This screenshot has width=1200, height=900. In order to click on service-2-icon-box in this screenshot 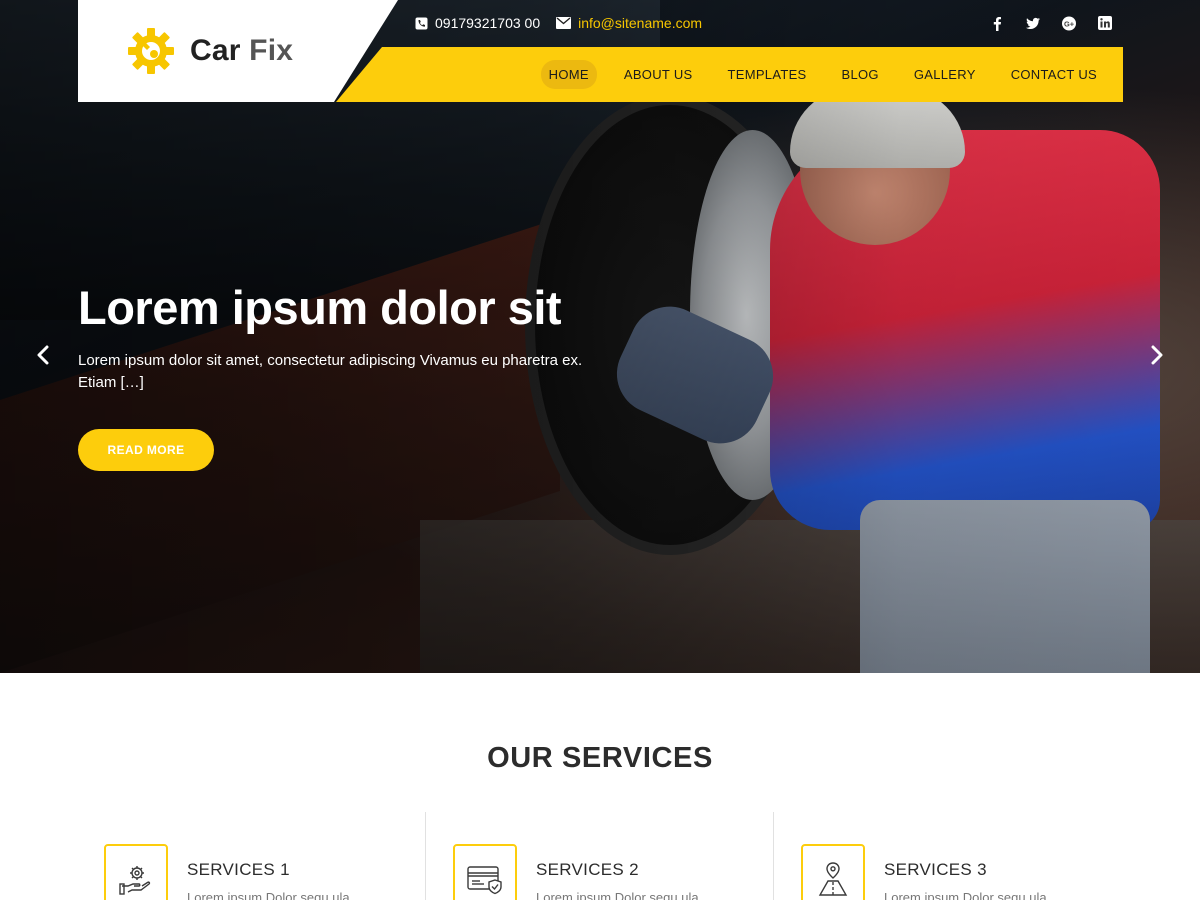, I will do `click(485, 872)`.